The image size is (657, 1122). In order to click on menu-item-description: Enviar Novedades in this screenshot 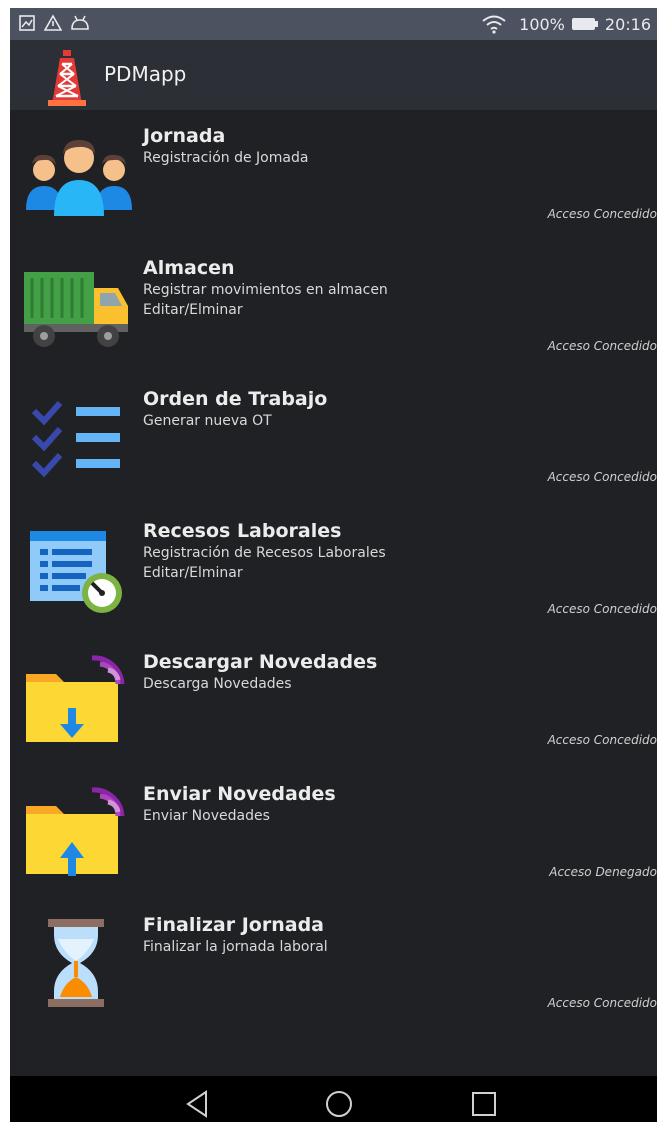, I will do `click(206, 815)`.